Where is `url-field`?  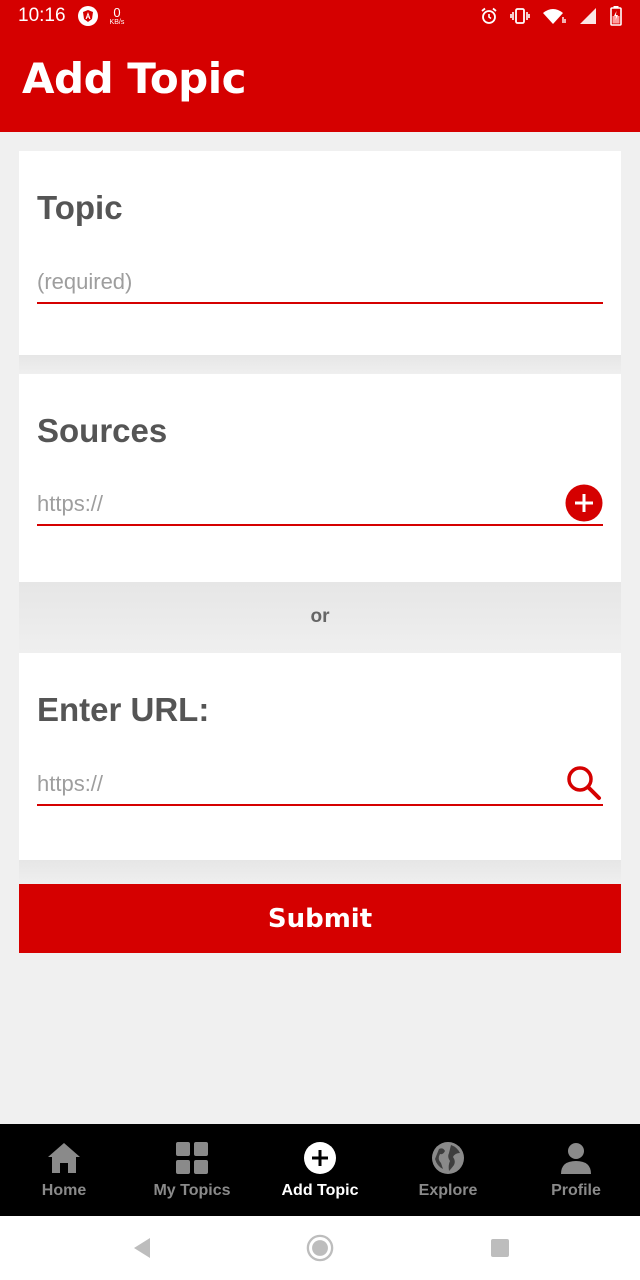 url-field is located at coordinates (320, 785).